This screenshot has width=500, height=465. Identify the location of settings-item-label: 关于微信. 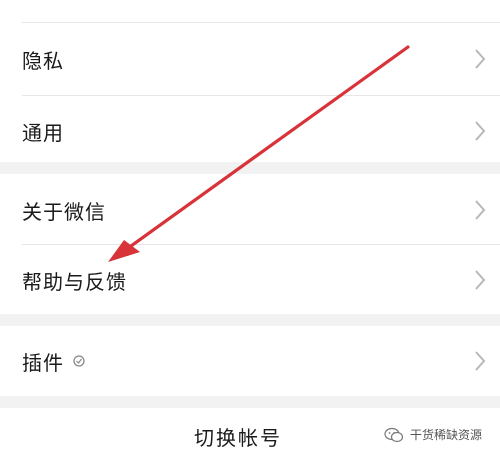
(64, 211).